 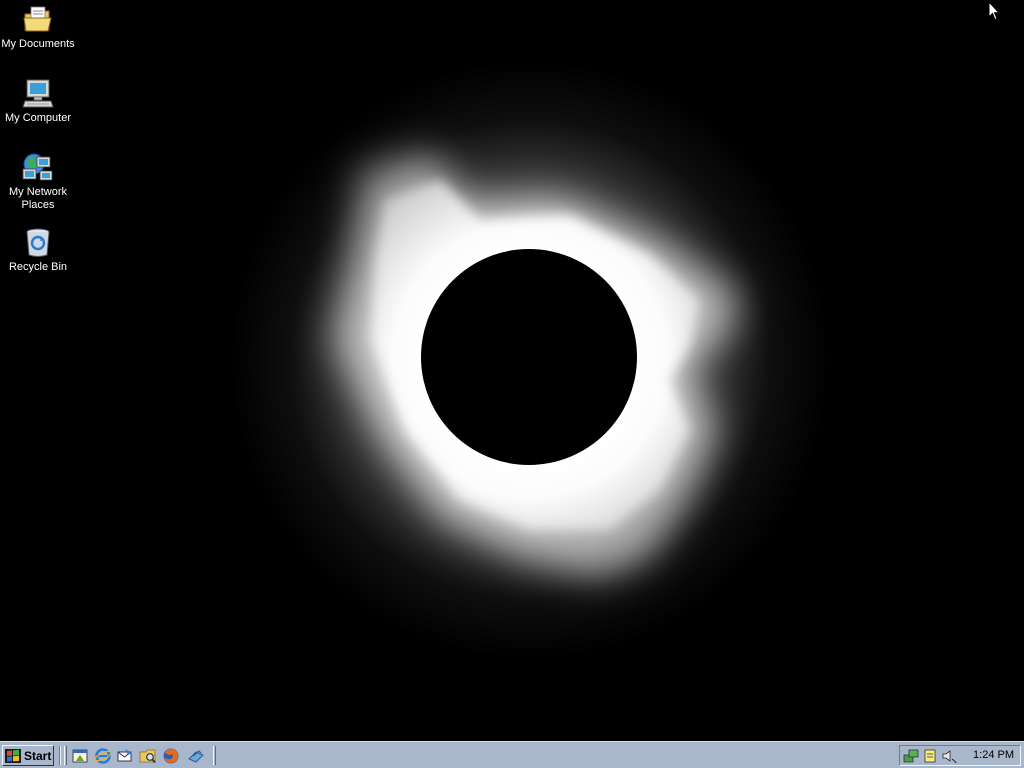 I want to click on firefox-icon, so click(x=171, y=756).